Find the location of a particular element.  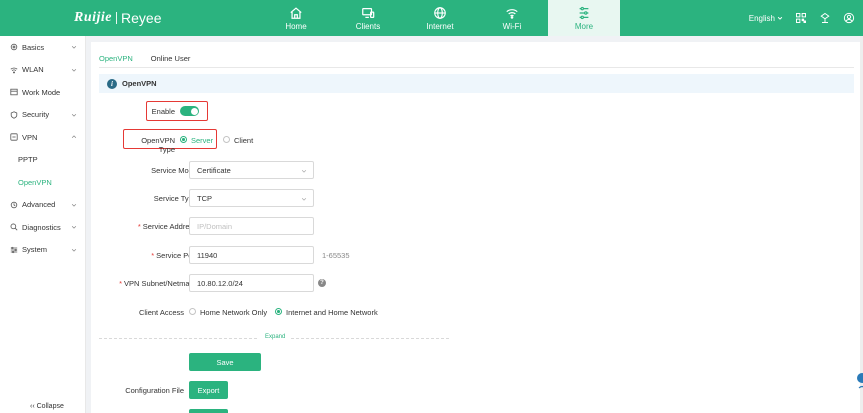

enable-label: Enable is located at coordinates (163, 111).